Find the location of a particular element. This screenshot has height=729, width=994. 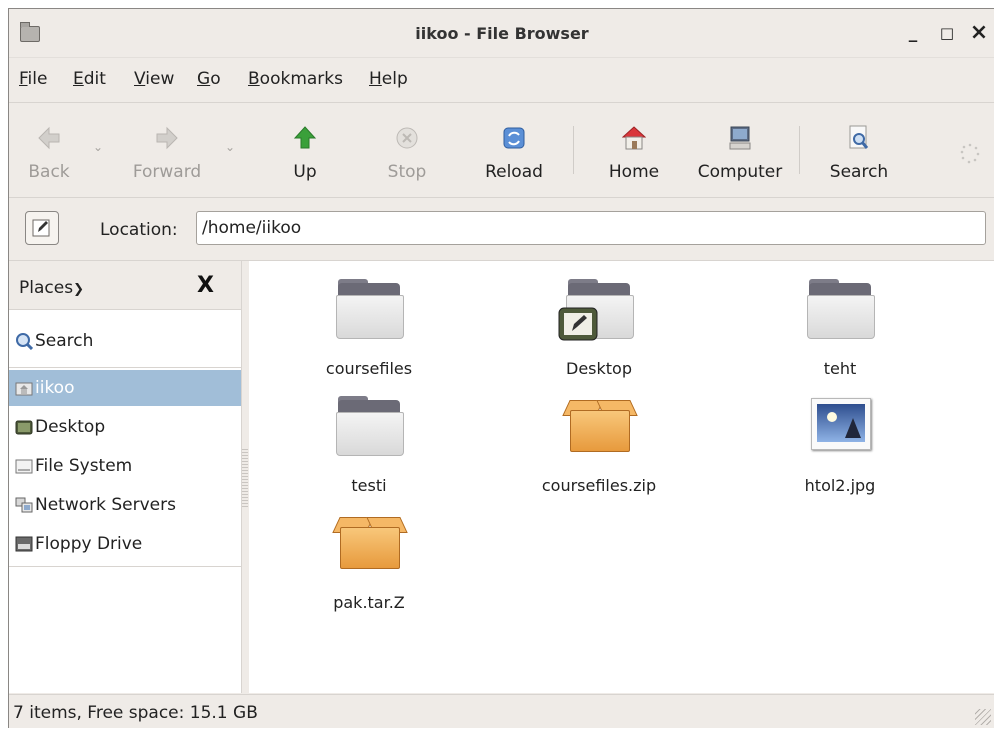

sidebar-item-network-servers: Network Servers is located at coordinates (125, 505).